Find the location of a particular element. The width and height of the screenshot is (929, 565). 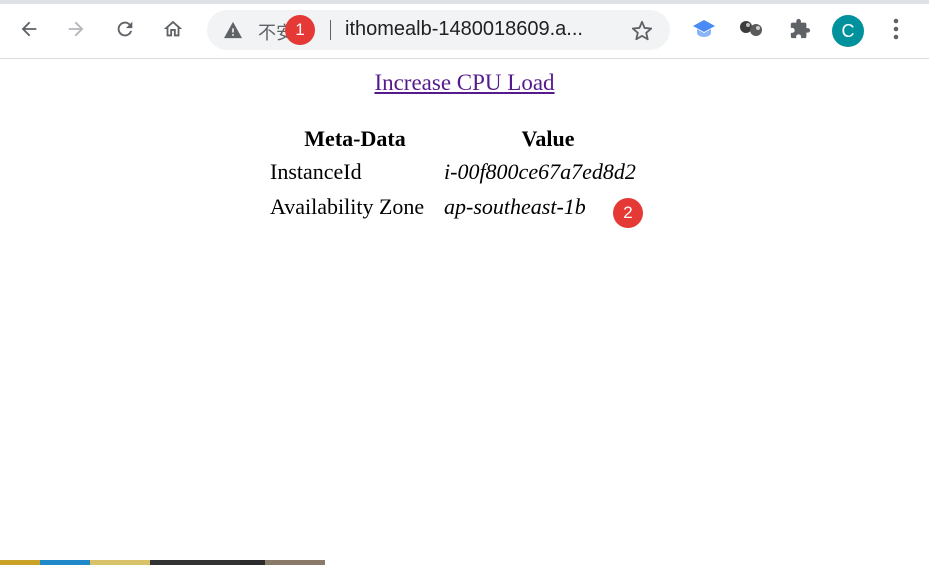

graduation-cap-icon is located at coordinates (704, 28).